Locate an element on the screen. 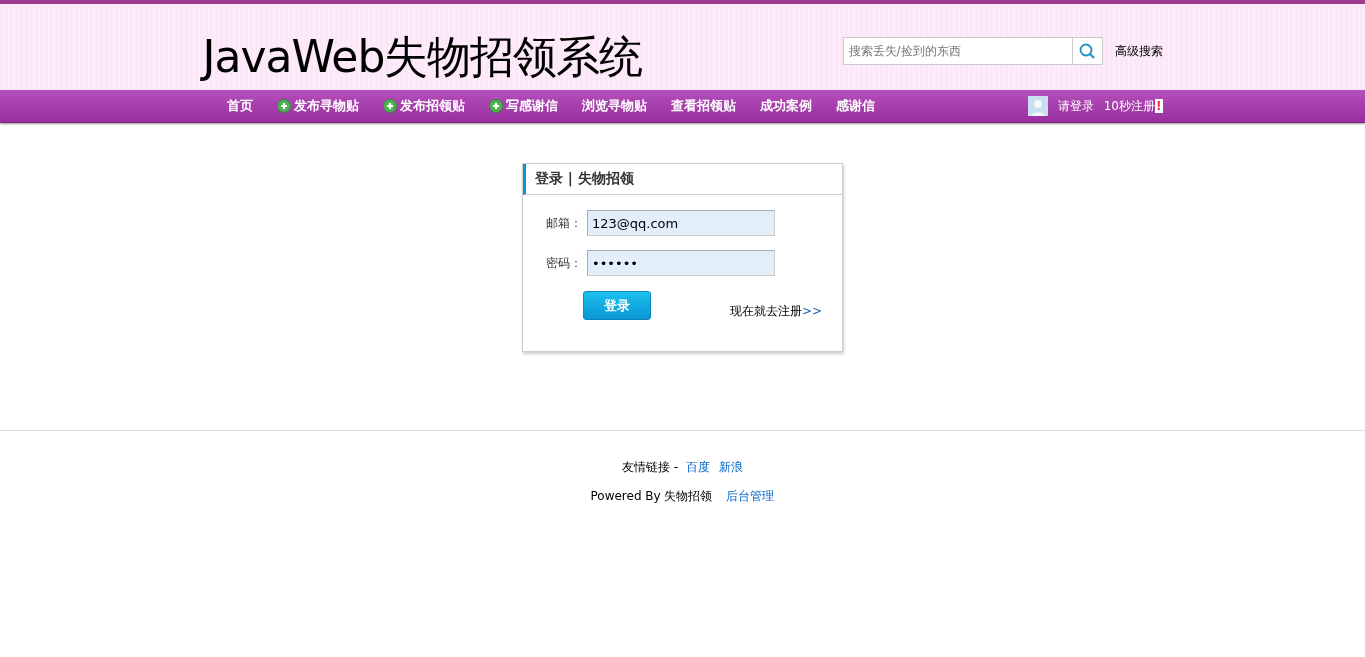 This screenshot has width=1365, height=657. nav-link: 首页 is located at coordinates (239, 106).